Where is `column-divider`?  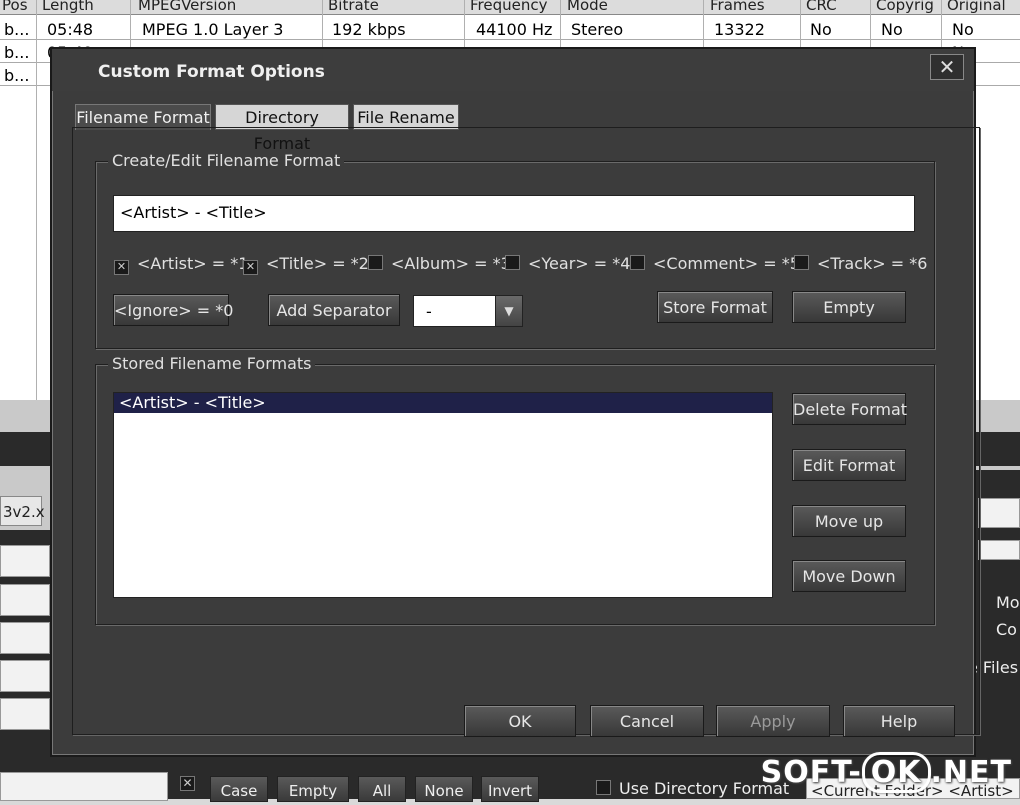
column-divider is located at coordinates (36, 200).